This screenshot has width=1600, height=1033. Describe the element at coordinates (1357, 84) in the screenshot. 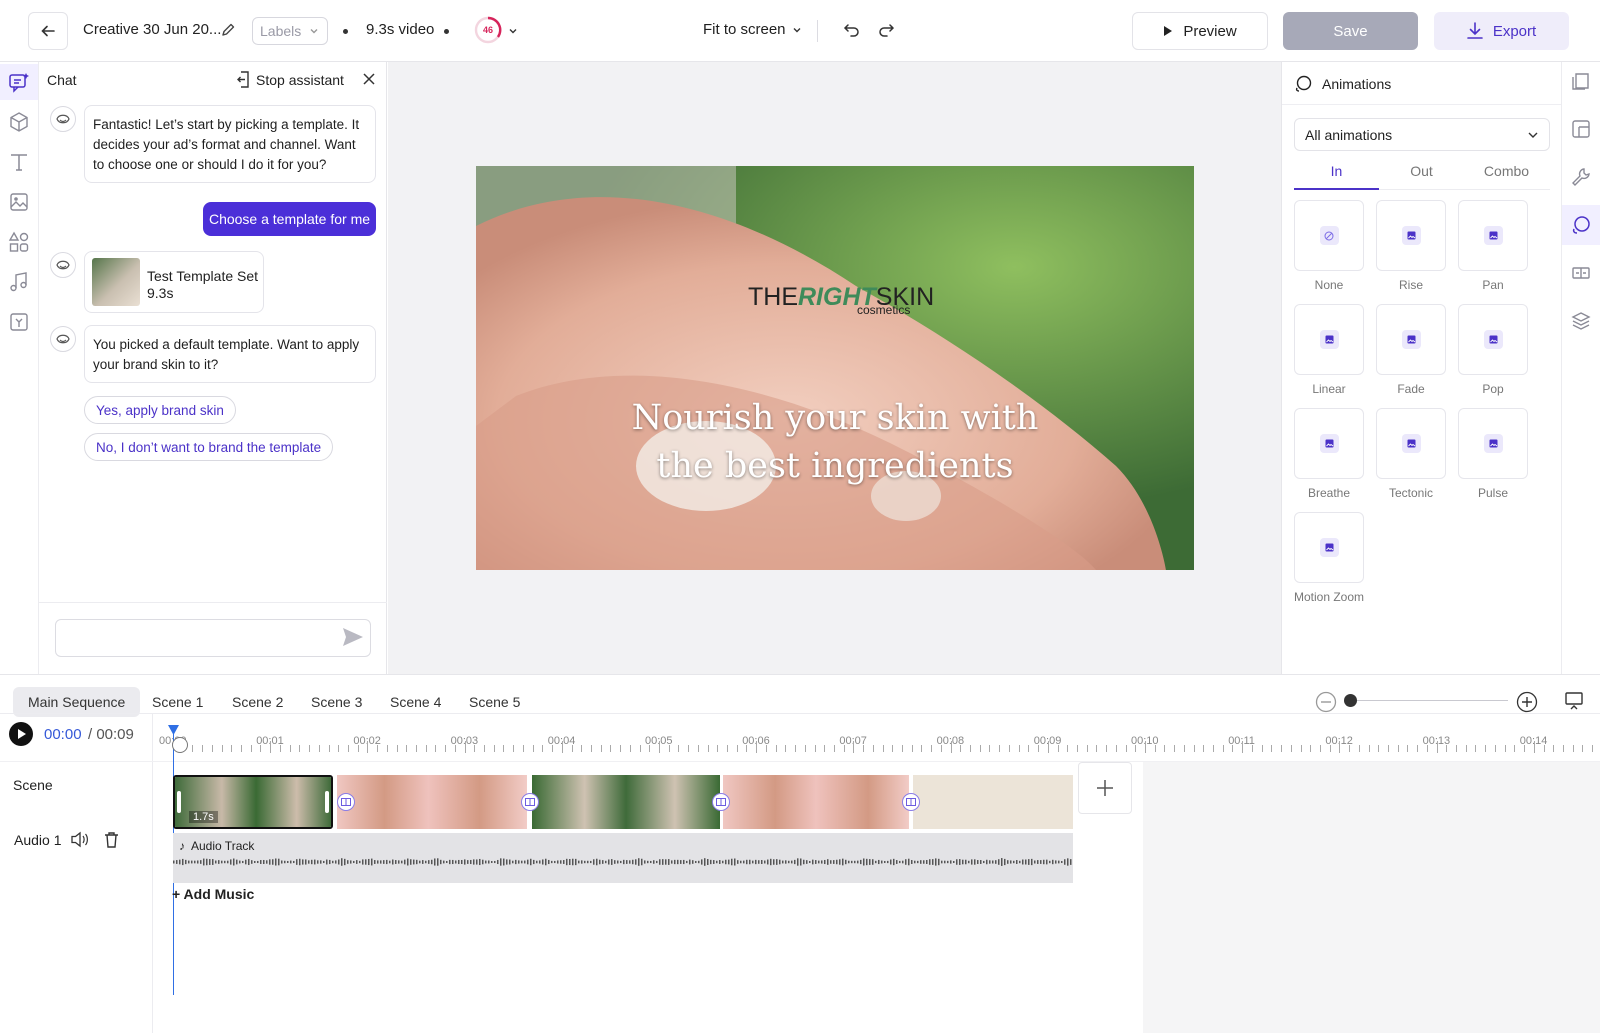

I see `animations-title: Animations` at that location.